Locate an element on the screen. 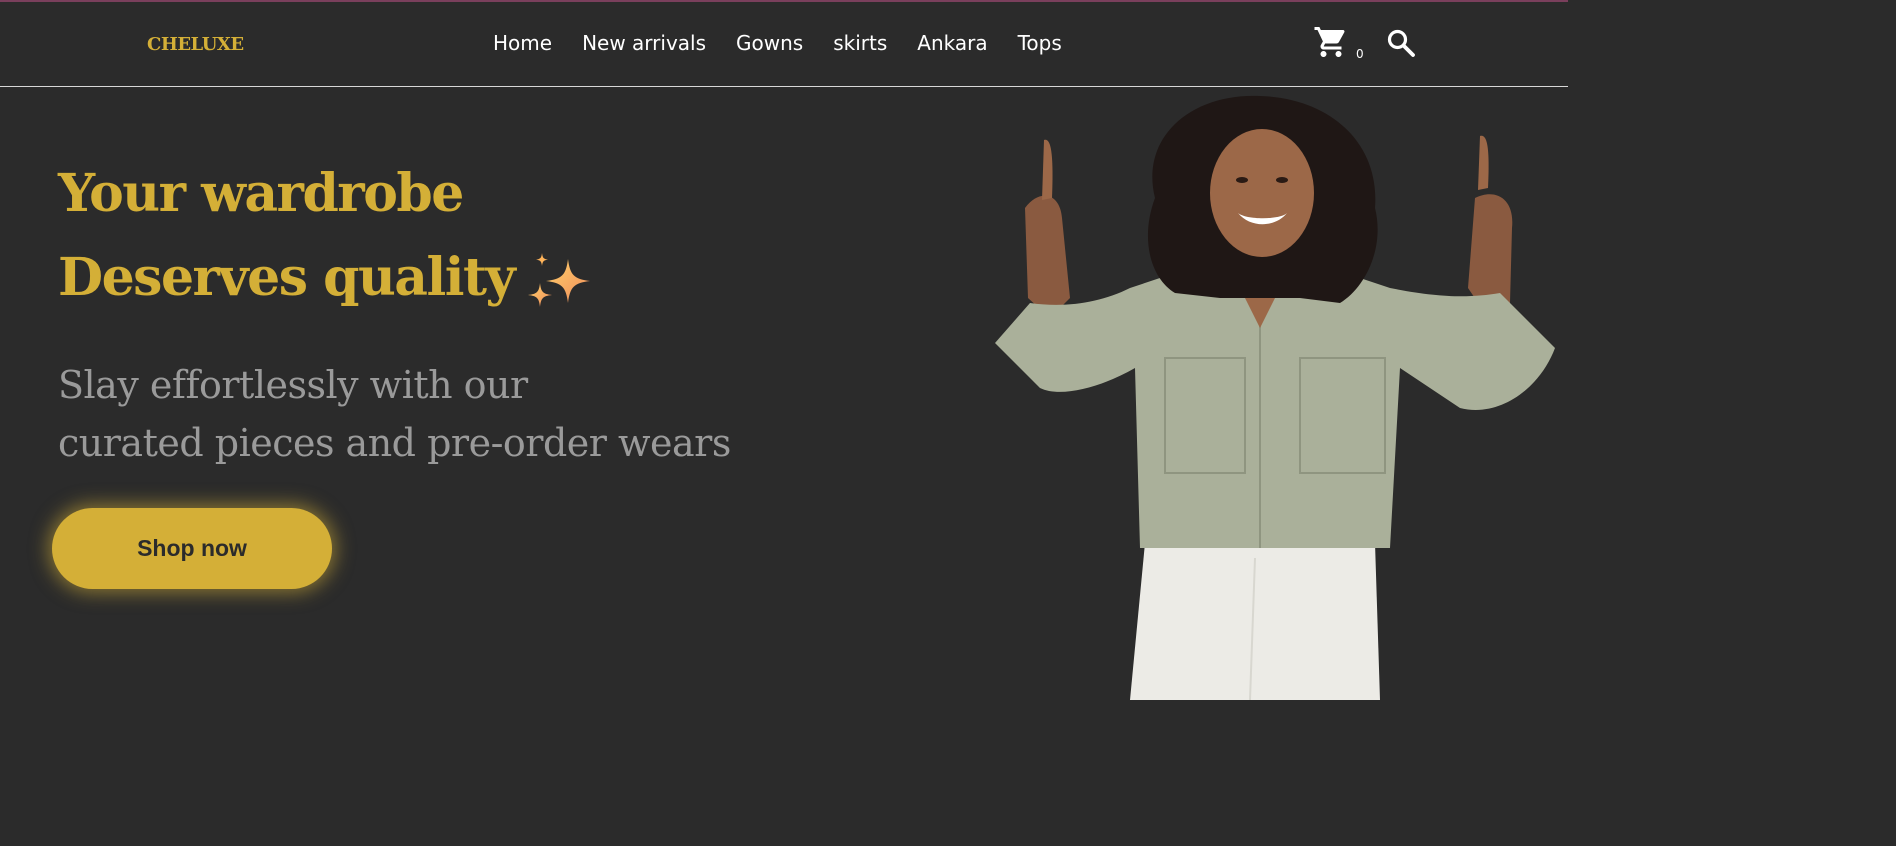  search-icon is located at coordinates (1401, 43).